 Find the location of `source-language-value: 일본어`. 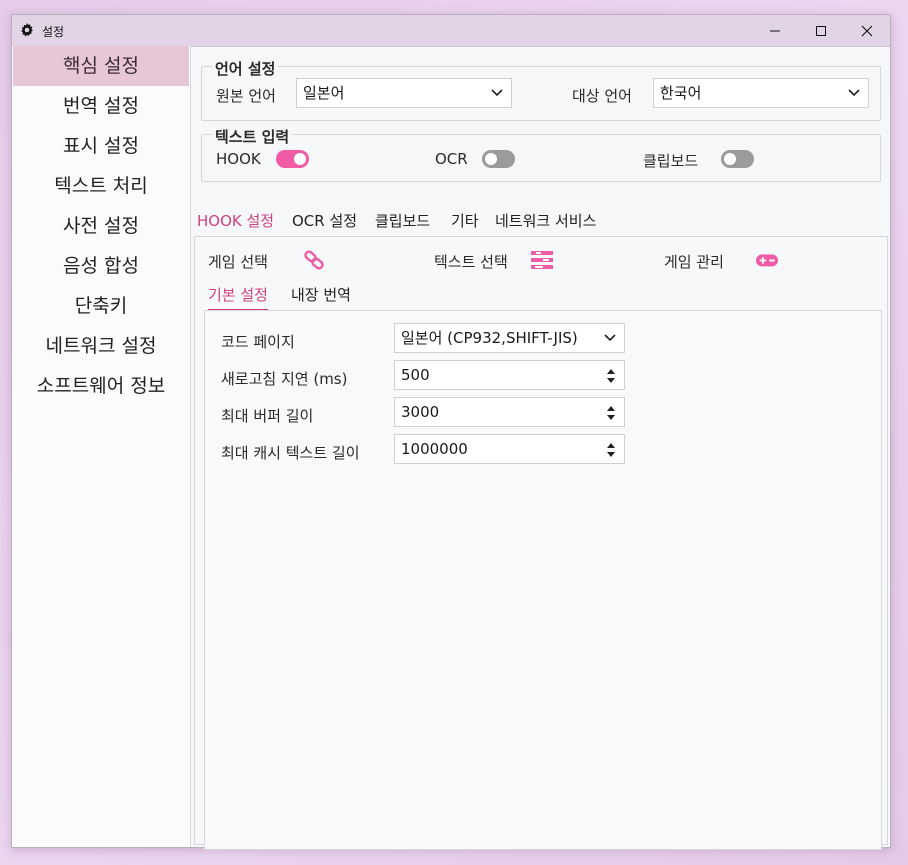

source-language-value: 일본어 is located at coordinates (324, 93).